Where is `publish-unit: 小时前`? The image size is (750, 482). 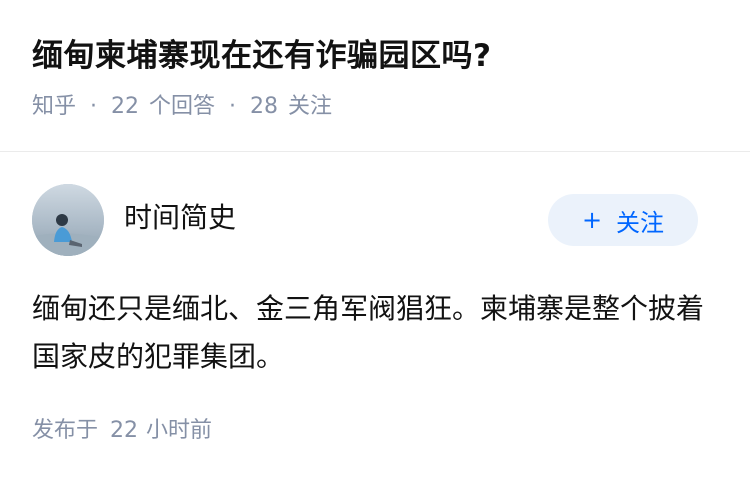 publish-unit: 小时前 is located at coordinates (179, 430).